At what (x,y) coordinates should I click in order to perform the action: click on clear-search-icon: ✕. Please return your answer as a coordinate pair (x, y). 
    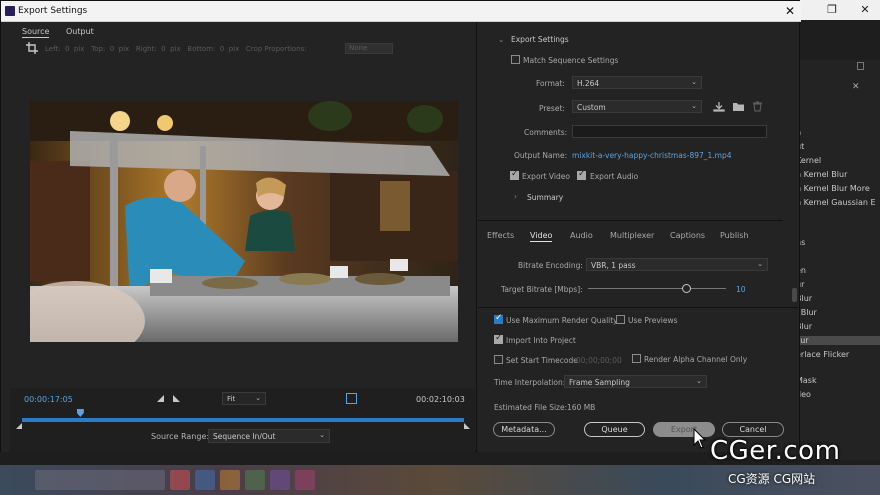
    Looking at the image, I should click on (859, 87).